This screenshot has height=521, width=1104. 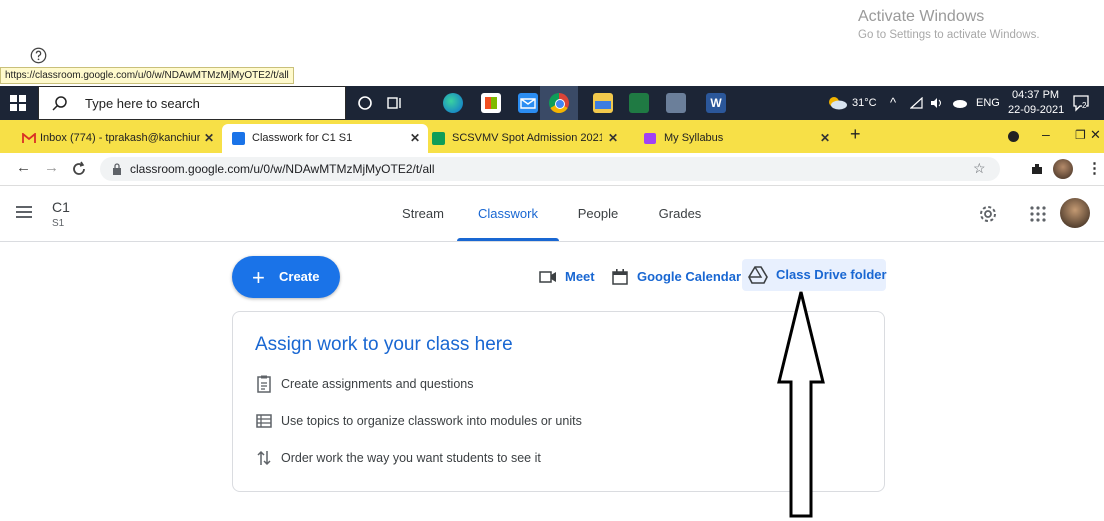 What do you see at coordinates (38, 55) in the screenshot?
I see `help-icon` at bounding box center [38, 55].